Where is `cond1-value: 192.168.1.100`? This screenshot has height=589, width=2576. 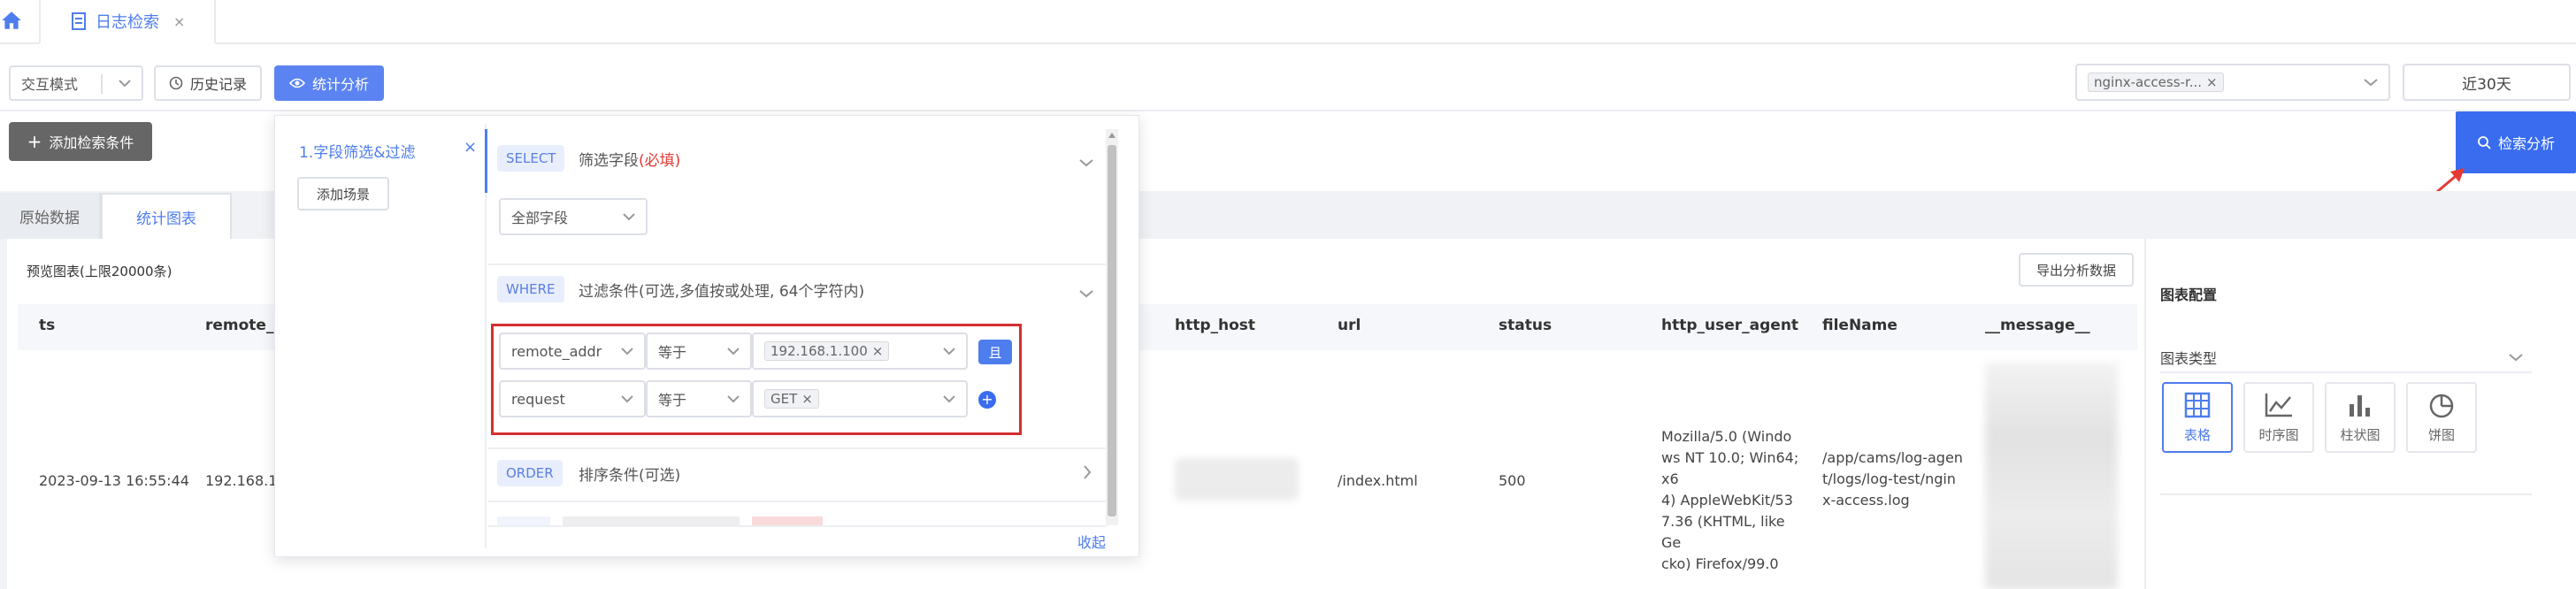 cond1-value: 192.168.1.100 is located at coordinates (819, 351).